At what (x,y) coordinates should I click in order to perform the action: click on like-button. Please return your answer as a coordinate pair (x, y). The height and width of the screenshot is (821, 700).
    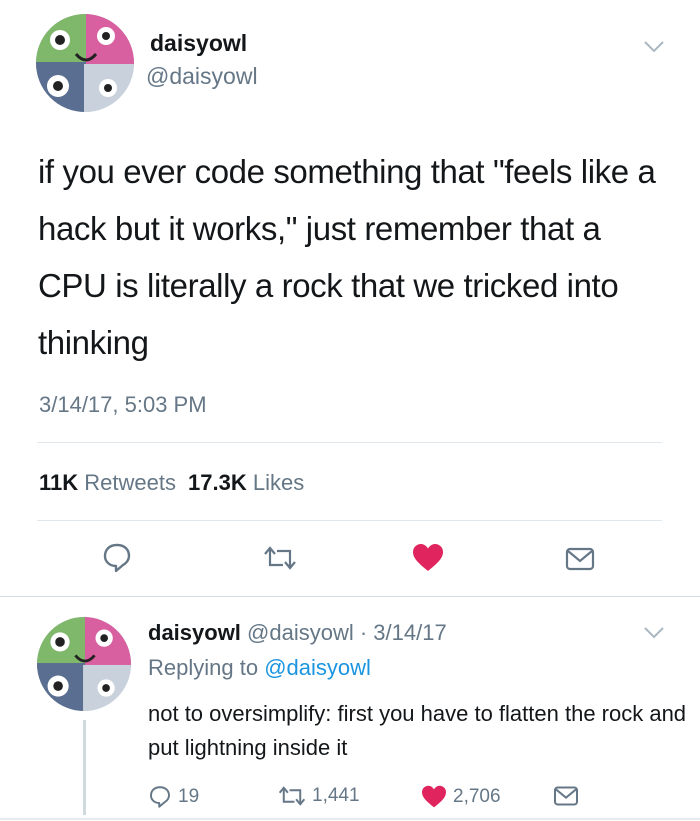
    Looking at the image, I should click on (428, 558).